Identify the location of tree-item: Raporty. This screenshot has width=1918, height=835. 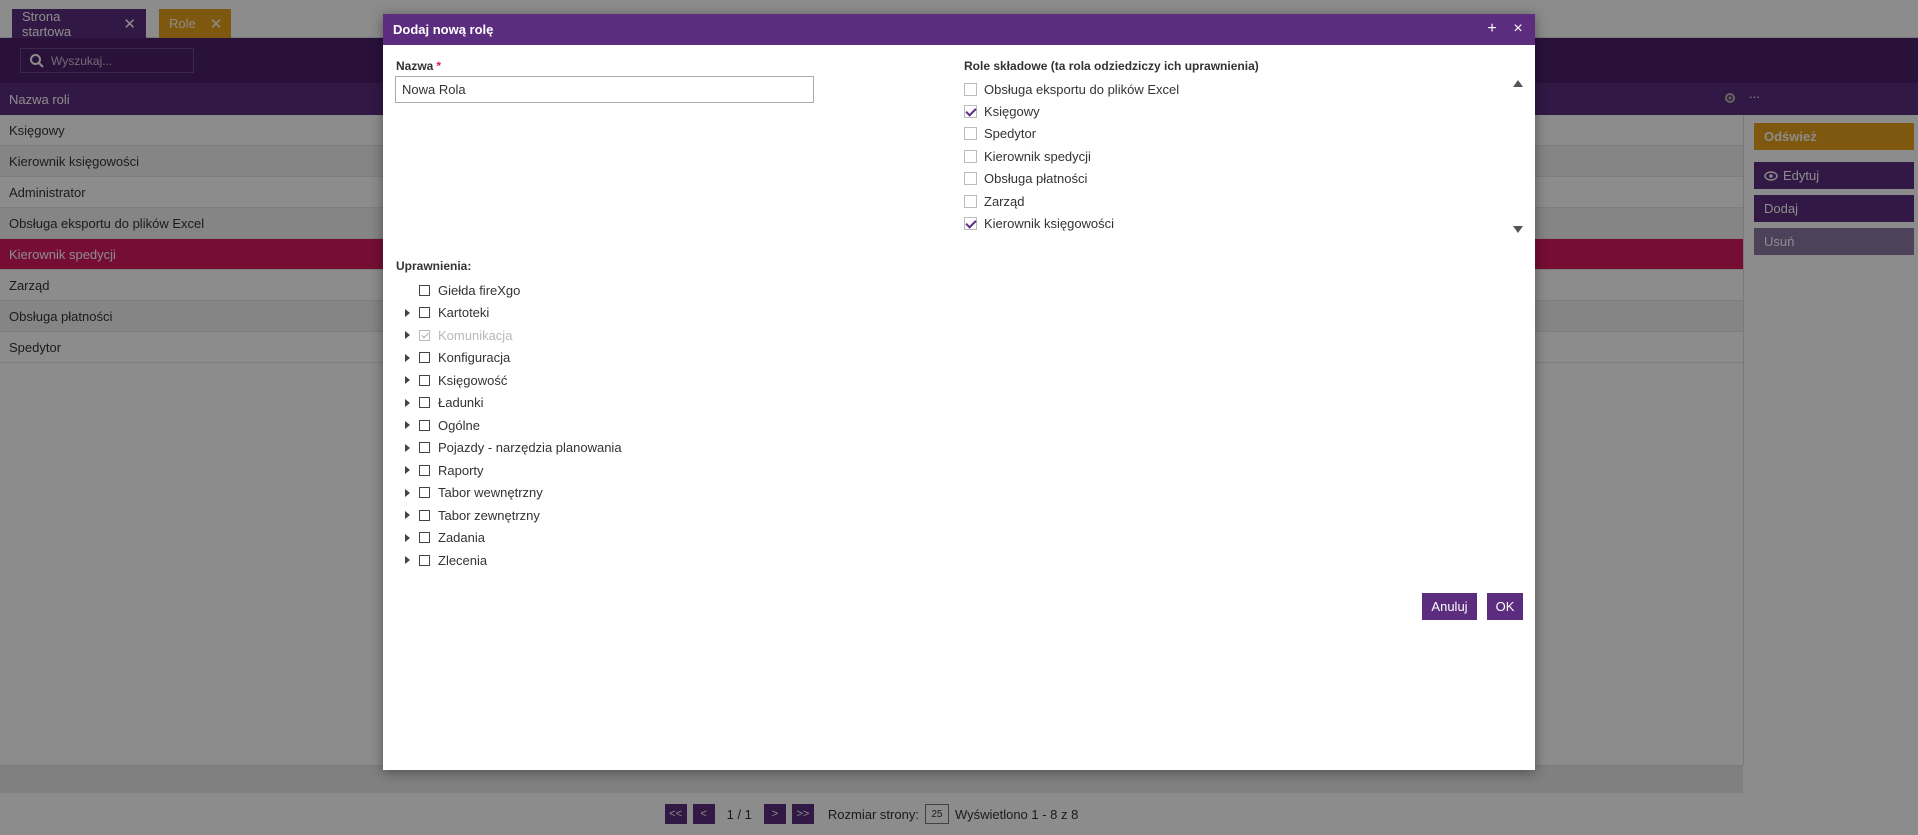
(512, 470).